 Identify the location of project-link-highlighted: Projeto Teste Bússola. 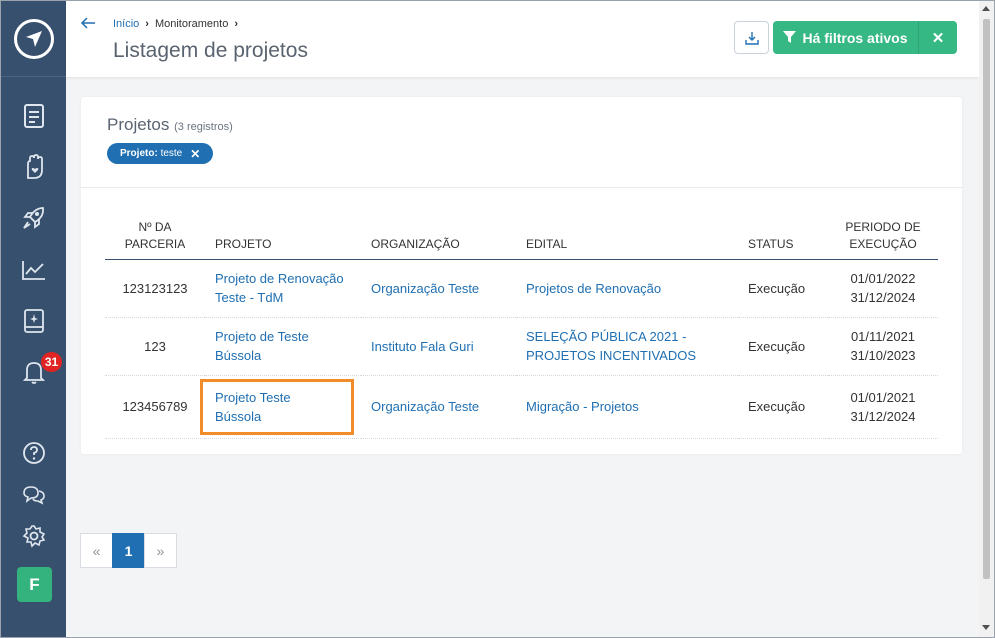
(277, 406).